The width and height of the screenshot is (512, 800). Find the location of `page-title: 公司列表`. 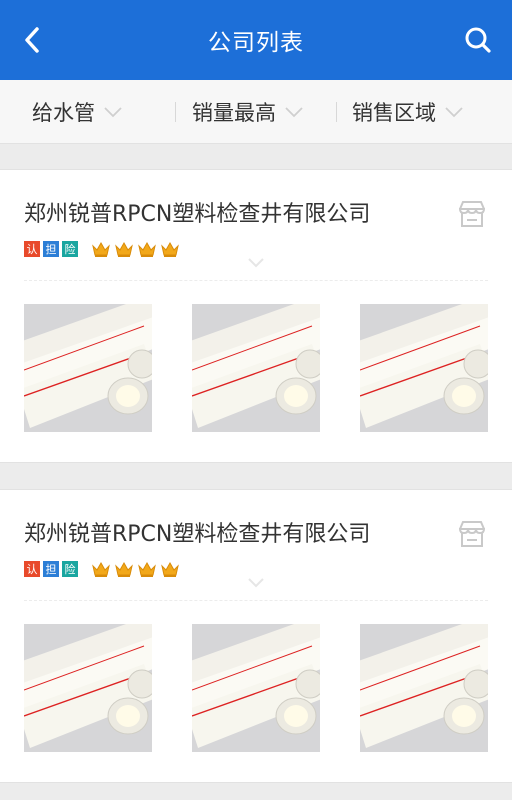

page-title: 公司列表 is located at coordinates (256, 43).